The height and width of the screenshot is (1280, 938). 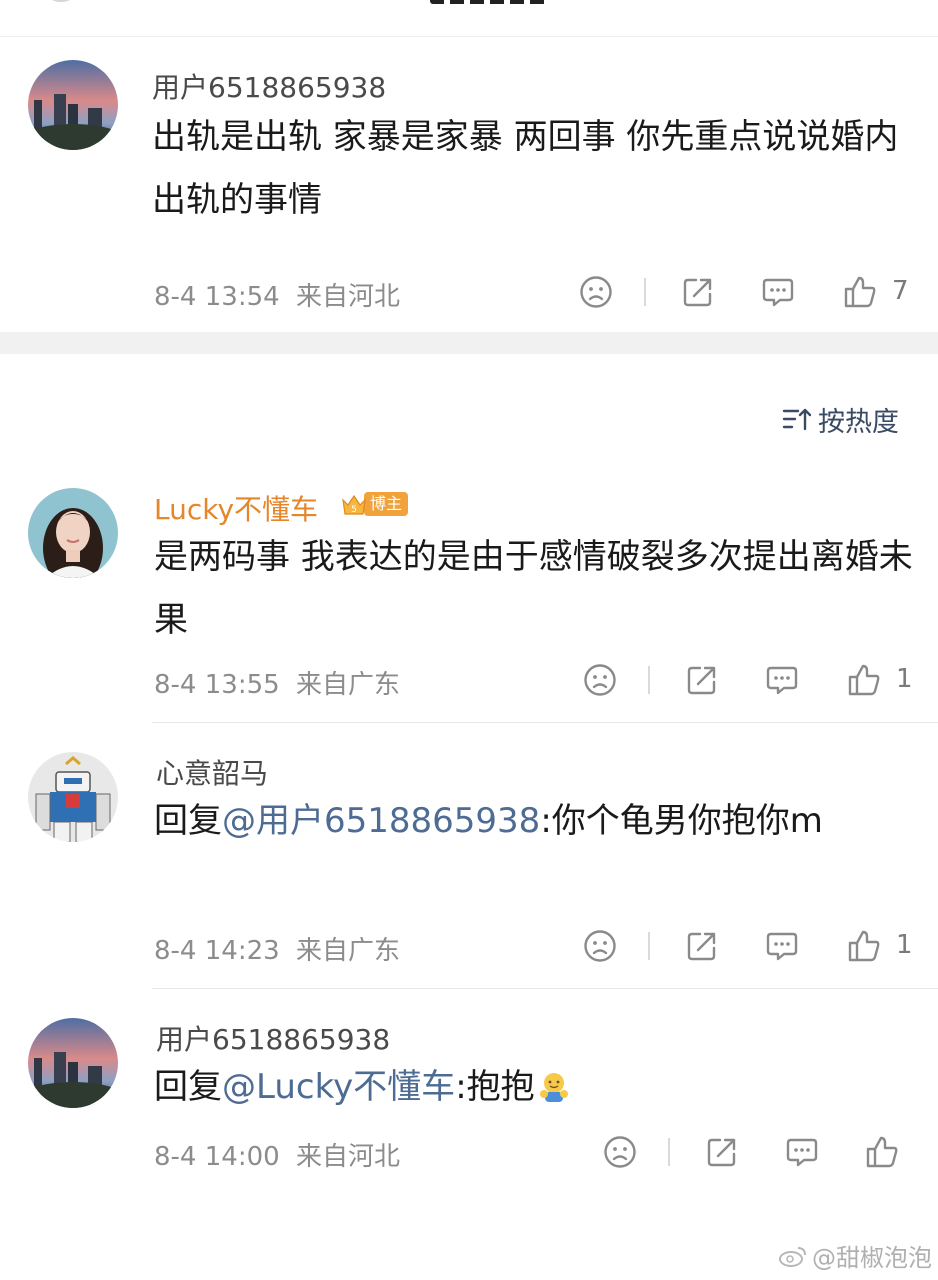 What do you see at coordinates (490, 2) in the screenshot?
I see `top-title-fragment` at bounding box center [490, 2].